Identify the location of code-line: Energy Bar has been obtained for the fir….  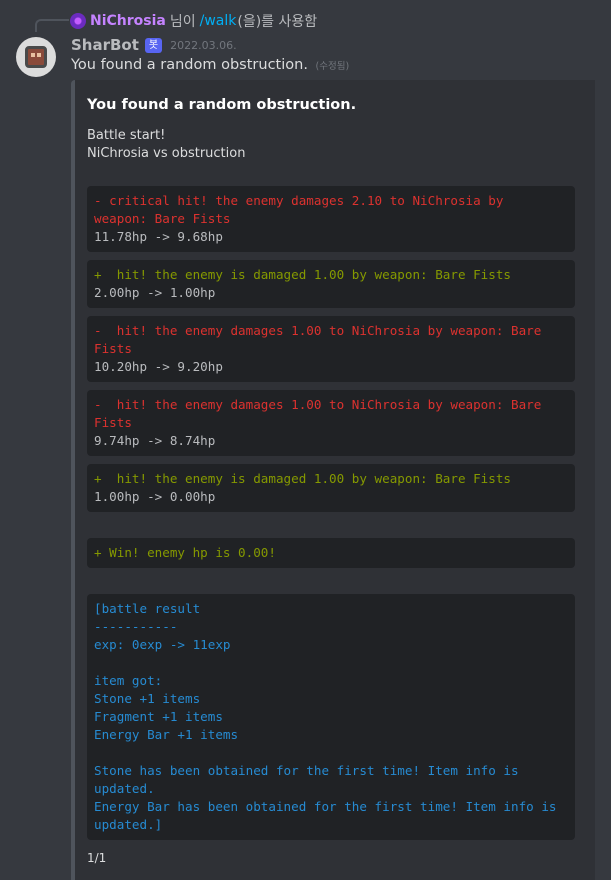
(325, 806).